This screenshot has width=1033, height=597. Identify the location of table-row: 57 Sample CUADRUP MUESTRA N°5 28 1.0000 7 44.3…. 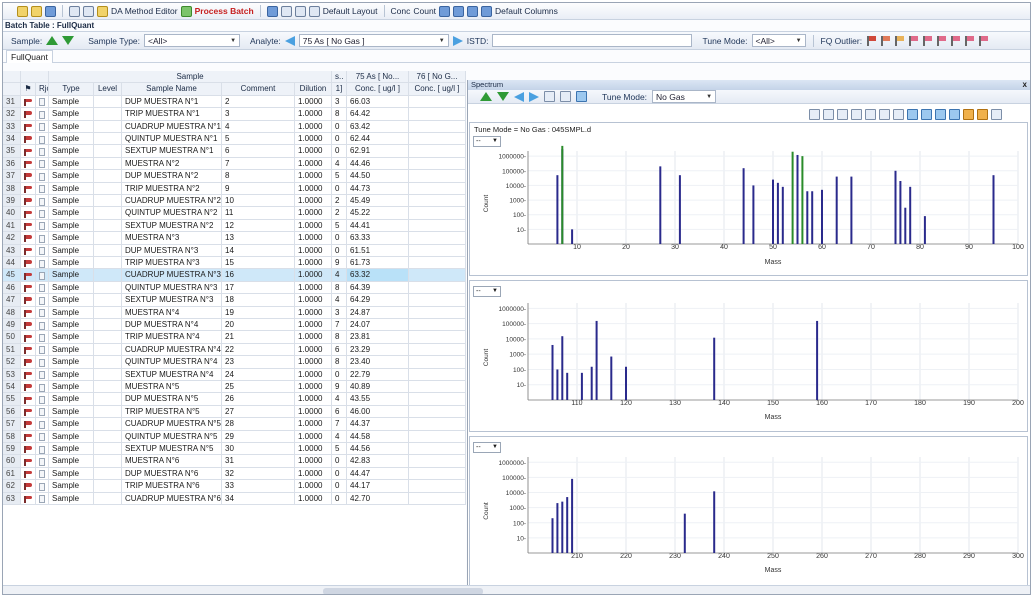
(234, 424).